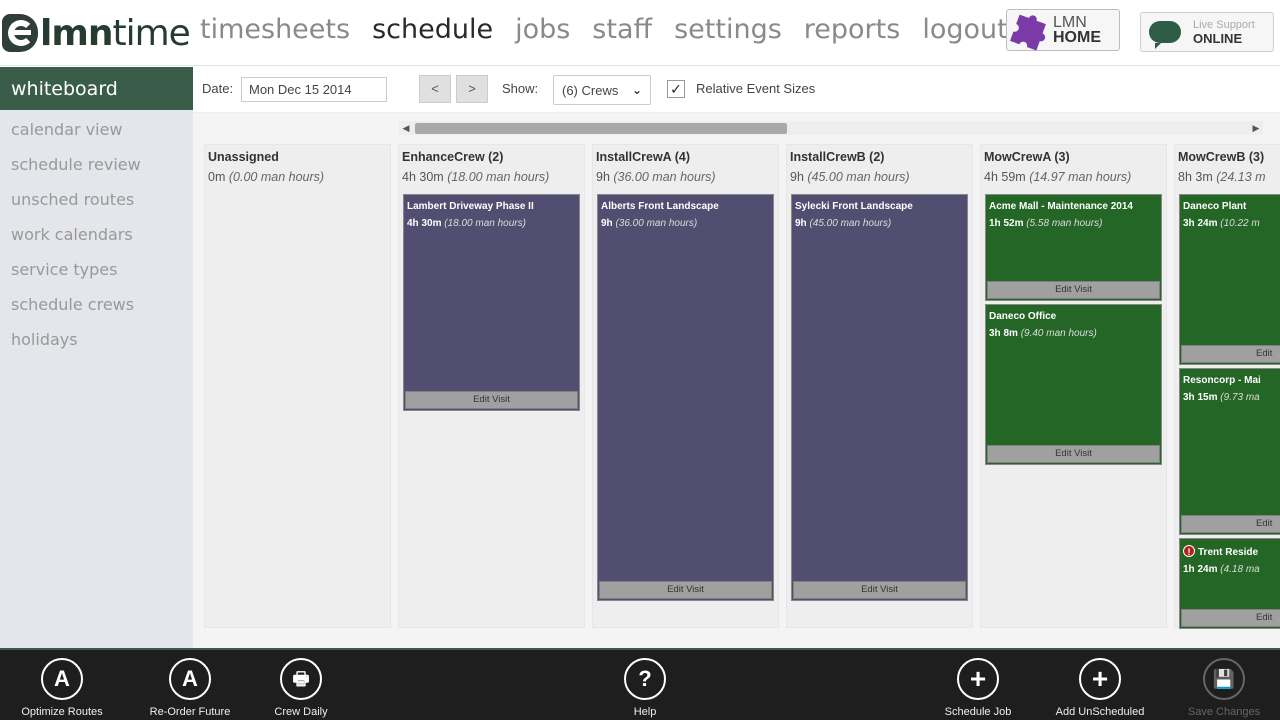  Describe the element at coordinates (645, 679) in the screenshot. I see `help-icon: ?` at that location.